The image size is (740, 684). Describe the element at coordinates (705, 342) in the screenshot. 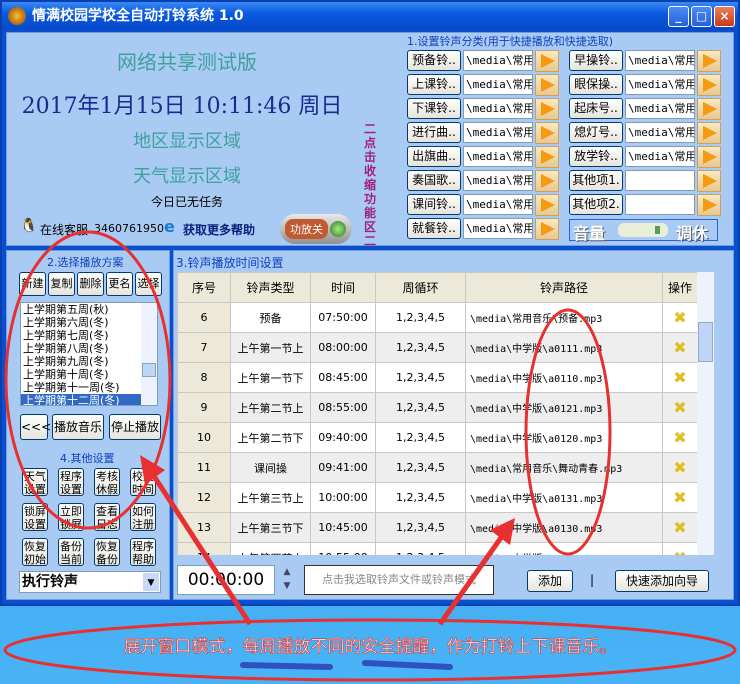

I see `table-scrollbar-thumb` at that location.